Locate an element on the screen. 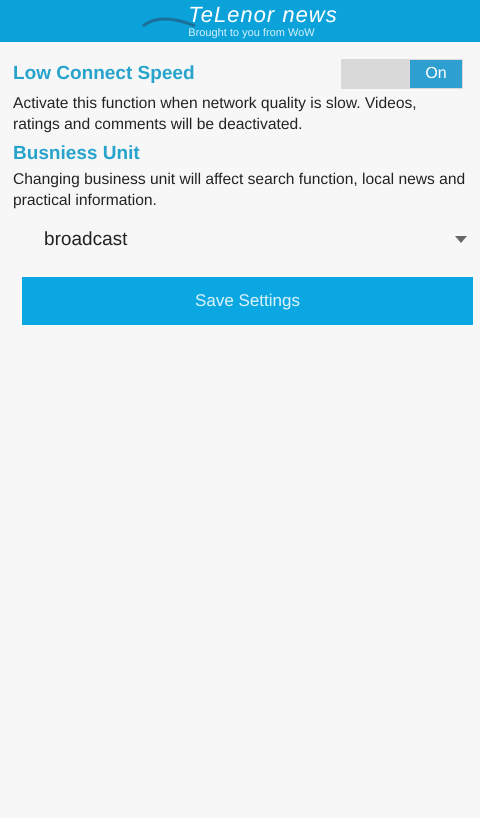  description-text: Changing business unit will affect search function, local news and practical information. is located at coordinates (239, 190).